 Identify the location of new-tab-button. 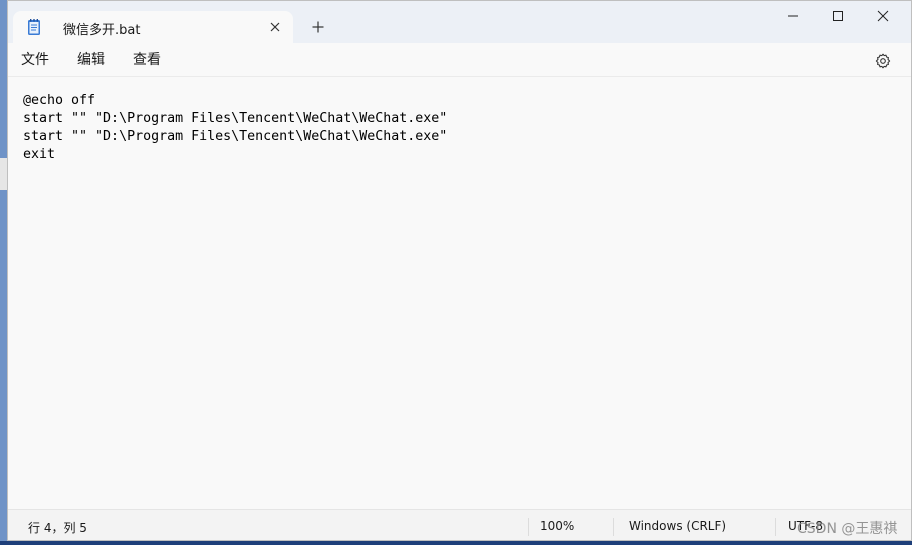
(318, 27).